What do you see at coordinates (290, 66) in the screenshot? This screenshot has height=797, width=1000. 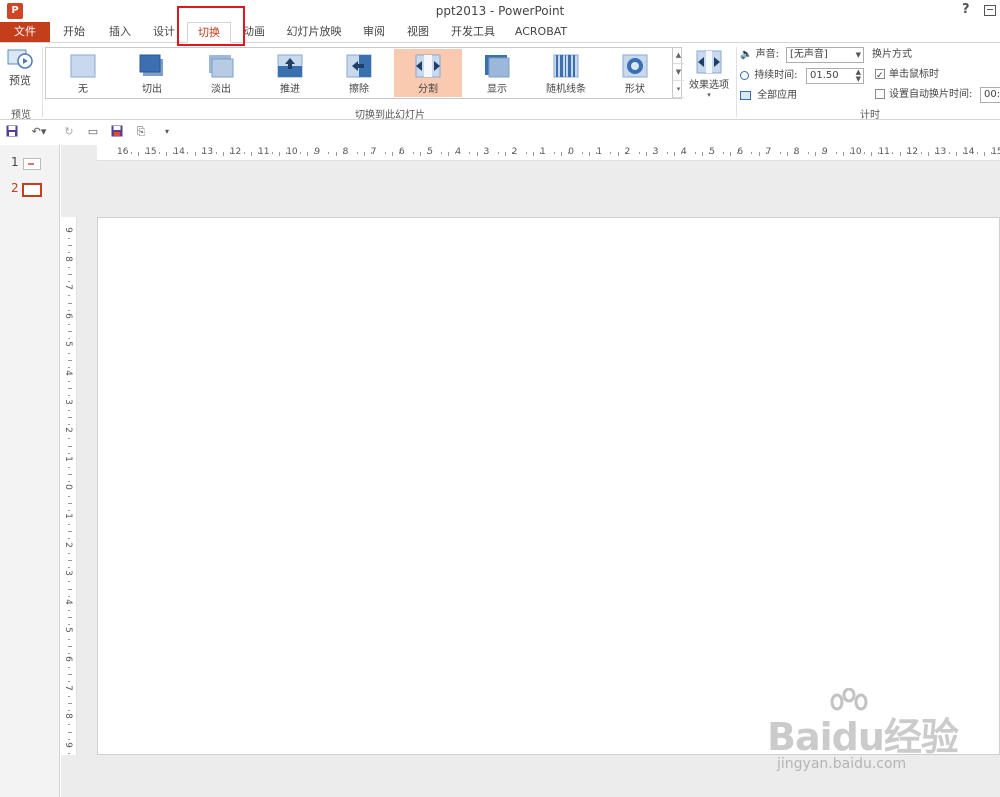 I see `push-transition-icon` at bounding box center [290, 66].